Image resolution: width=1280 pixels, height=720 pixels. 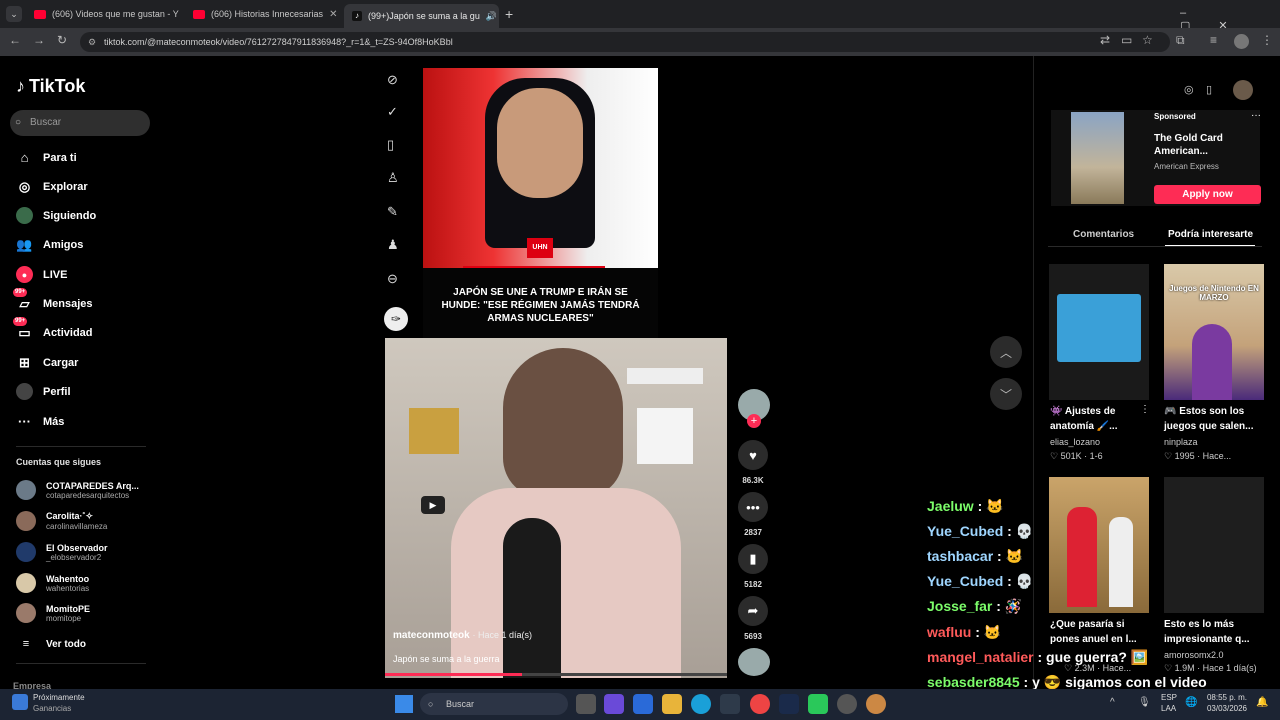 What do you see at coordinates (462, 635) in the screenshot?
I see `video-author: mateconmoteok · Hace 1 día(s)` at bounding box center [462, 635].